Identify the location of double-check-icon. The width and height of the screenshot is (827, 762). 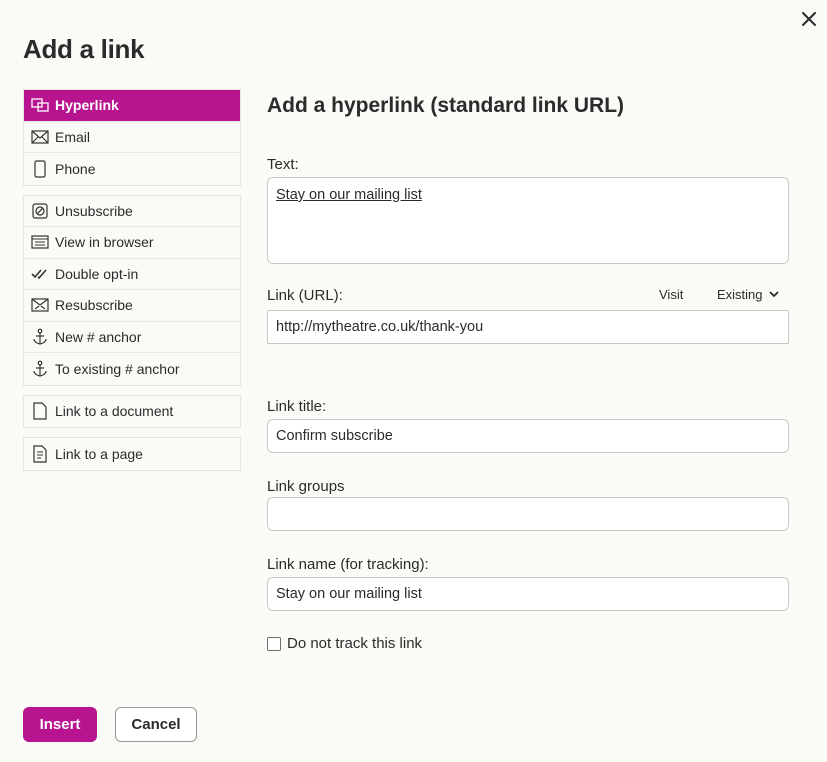
(40, 274).